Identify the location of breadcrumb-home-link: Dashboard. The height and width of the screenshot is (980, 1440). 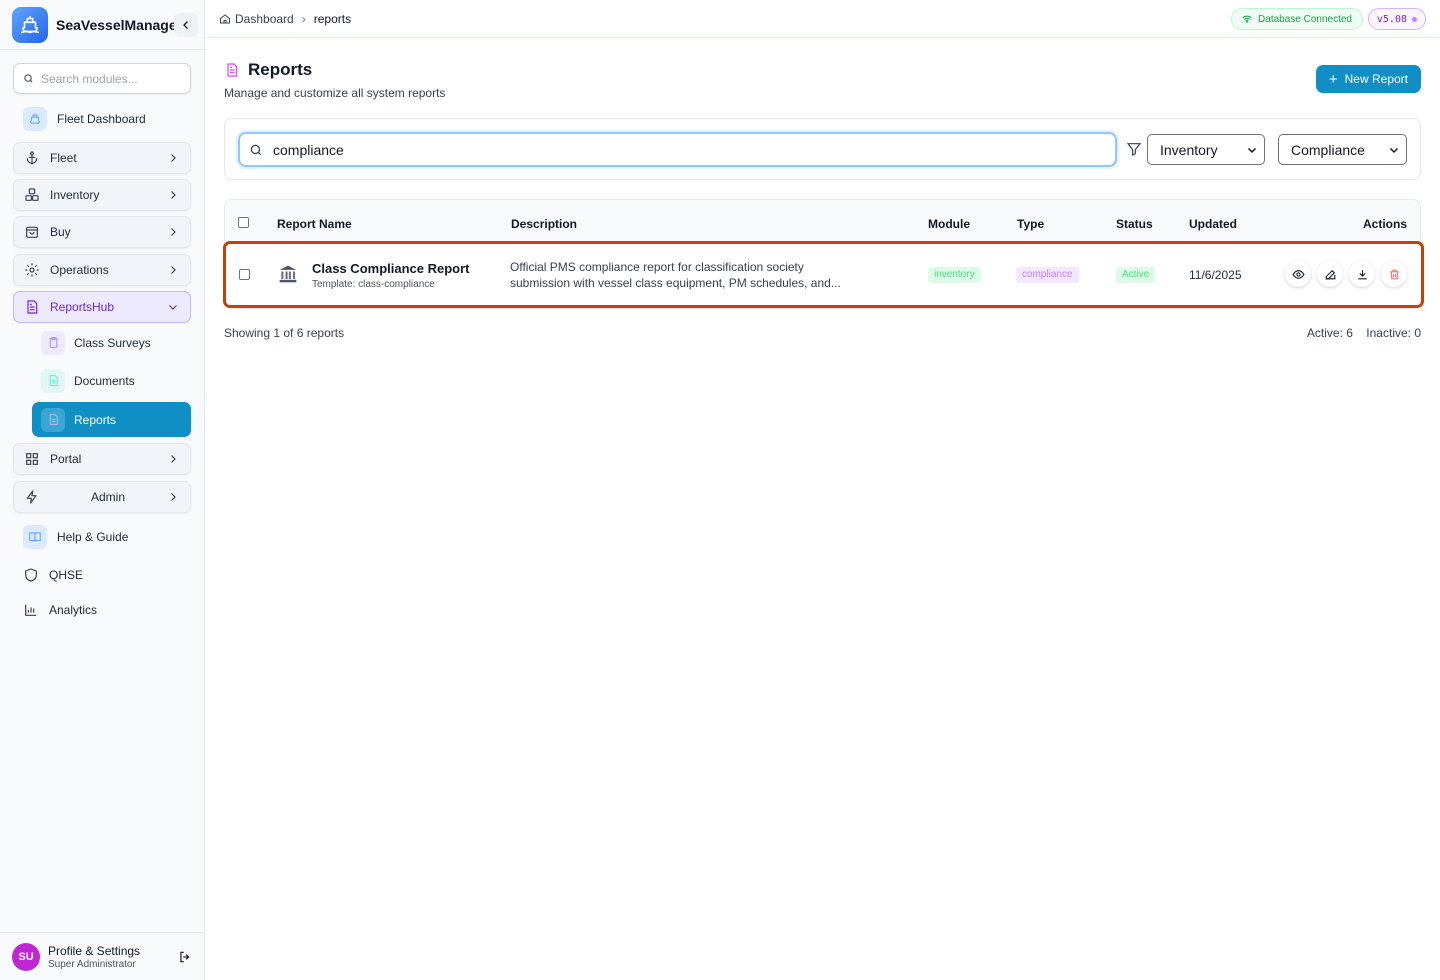
(264, 19).